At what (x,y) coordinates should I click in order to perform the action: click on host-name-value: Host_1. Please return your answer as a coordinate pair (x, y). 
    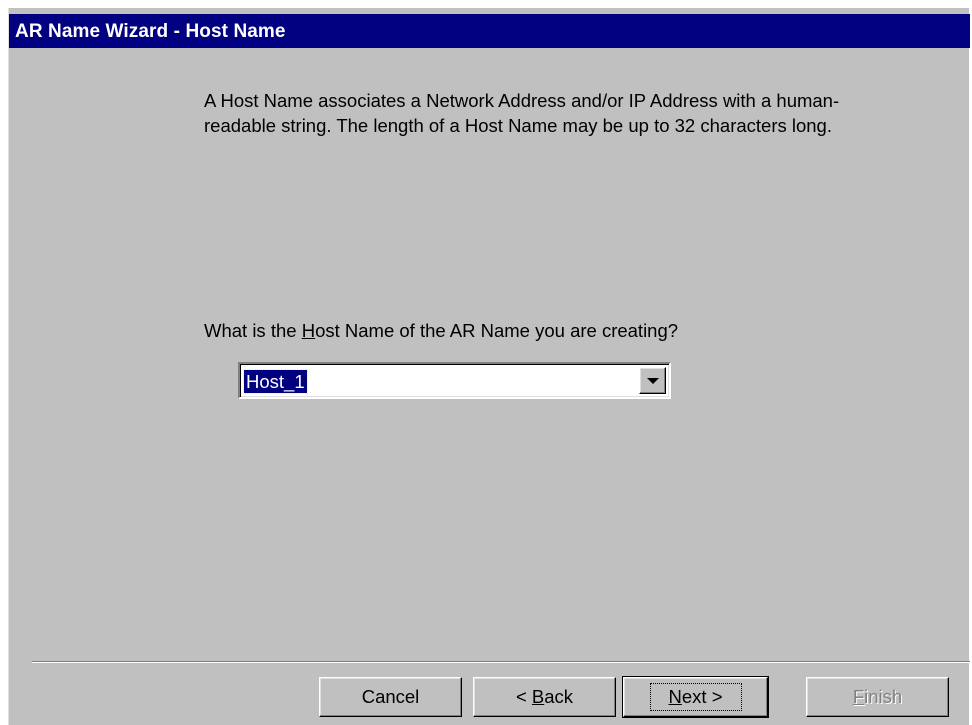
    Looking at the image, I should click on (275, 381).